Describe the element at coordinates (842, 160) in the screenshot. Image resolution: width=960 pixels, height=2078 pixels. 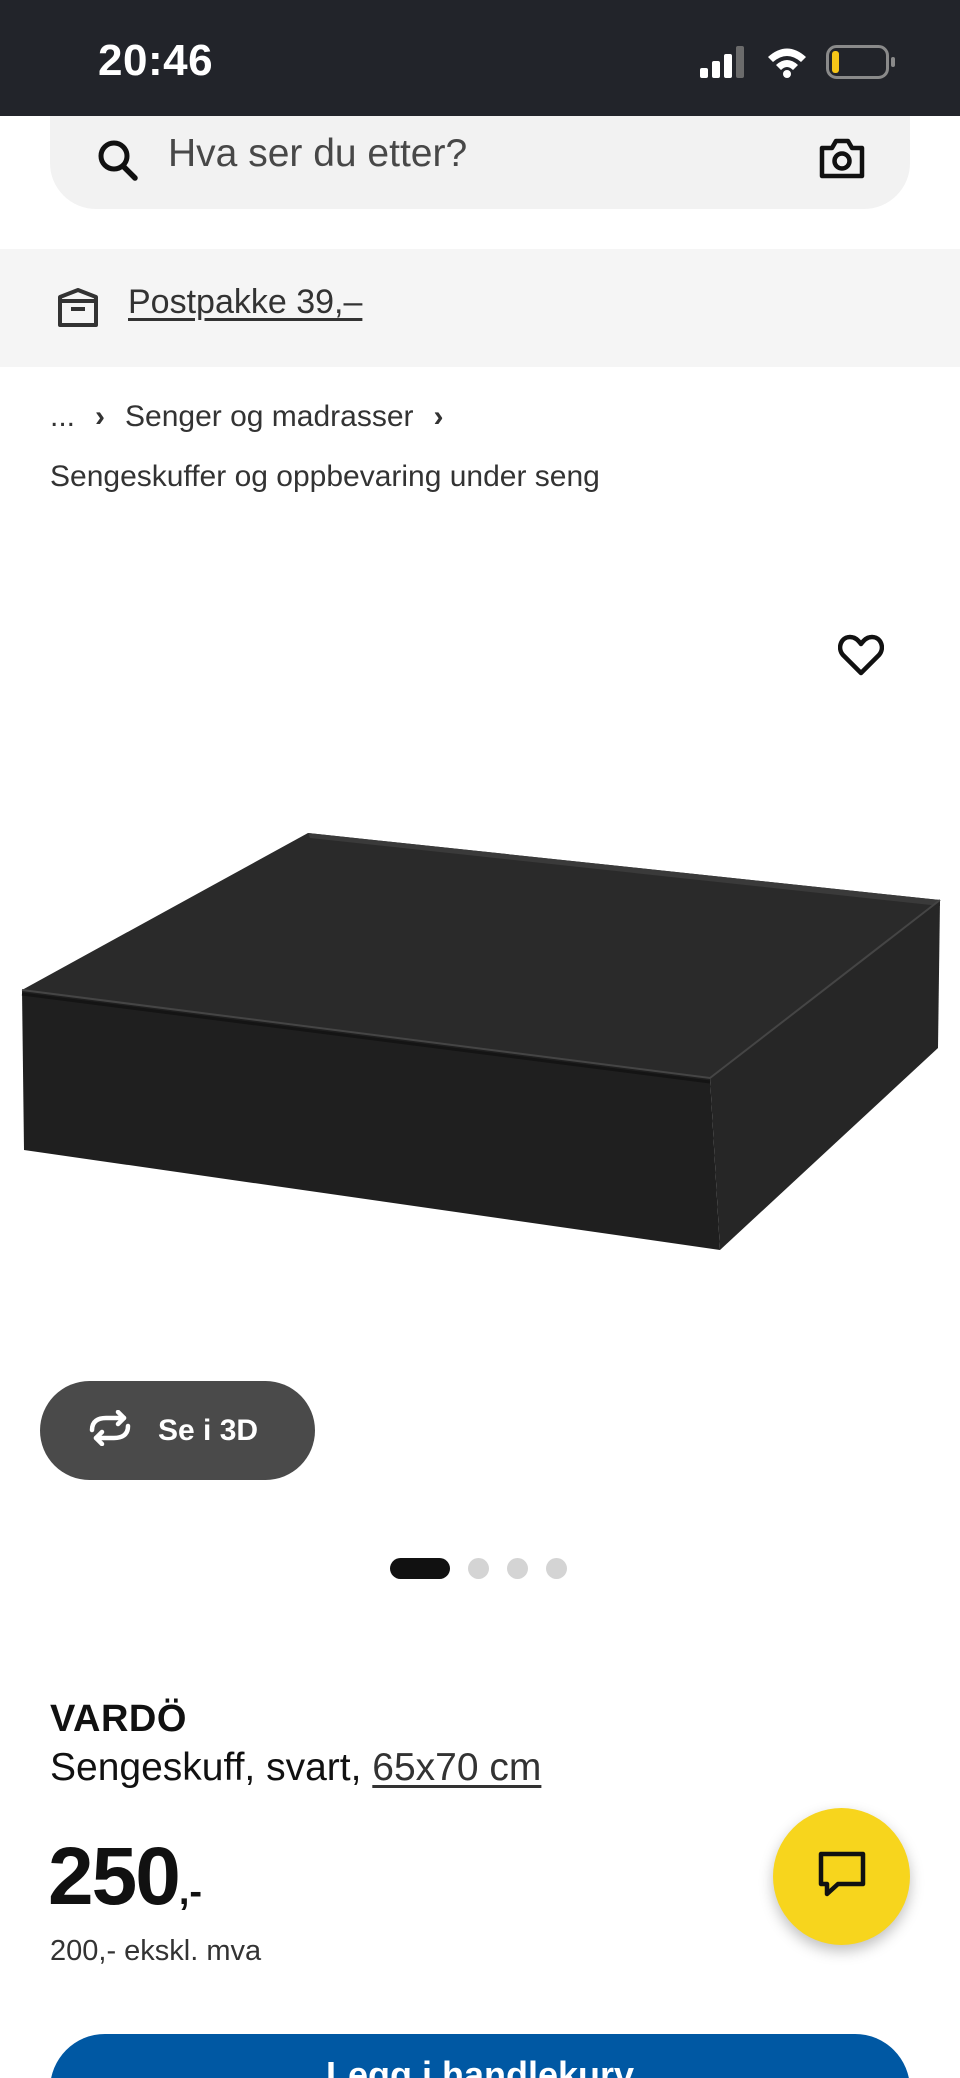
I see `camera-icon` at that location.